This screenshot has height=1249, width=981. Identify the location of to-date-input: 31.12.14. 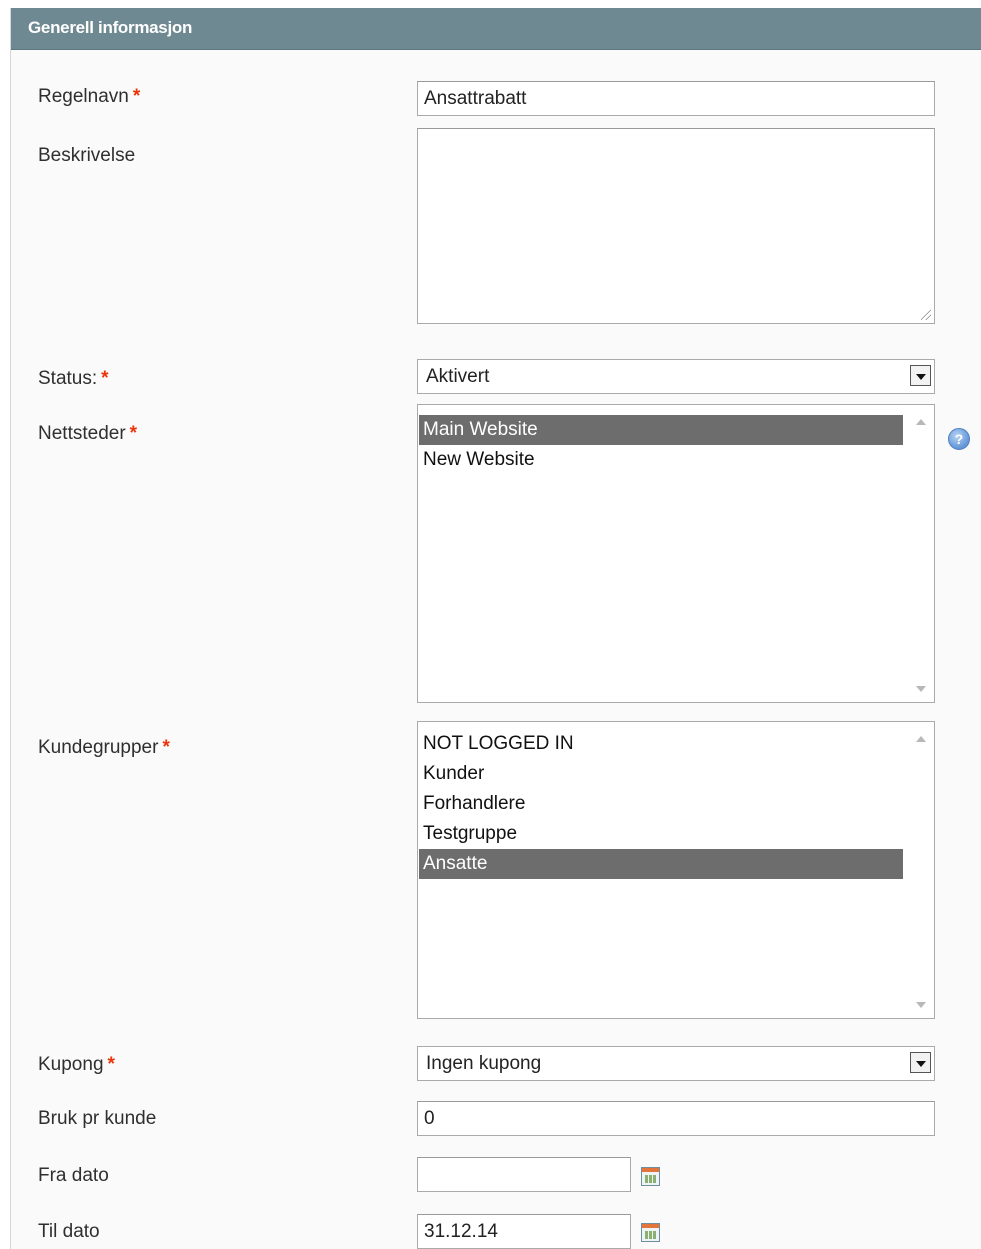
(524, 1231).